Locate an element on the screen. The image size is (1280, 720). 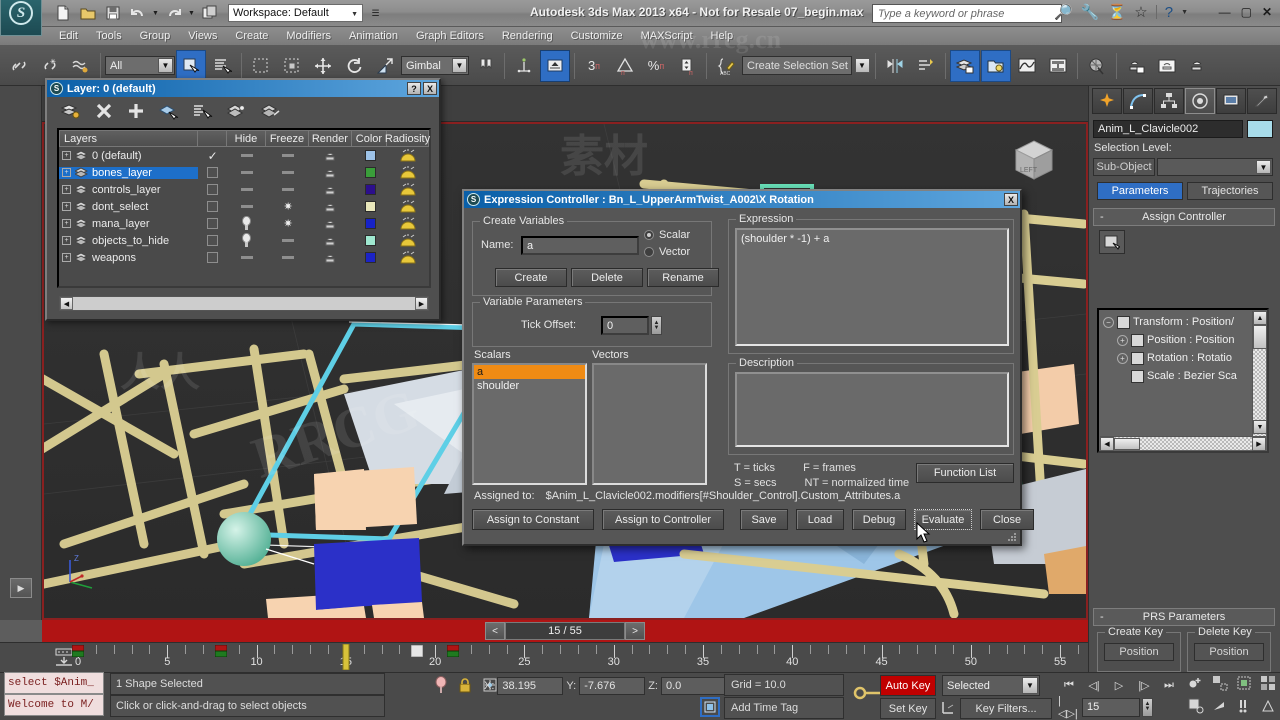
expand-left-toolbar-button: ▶ is located at coordinates (21, 588).